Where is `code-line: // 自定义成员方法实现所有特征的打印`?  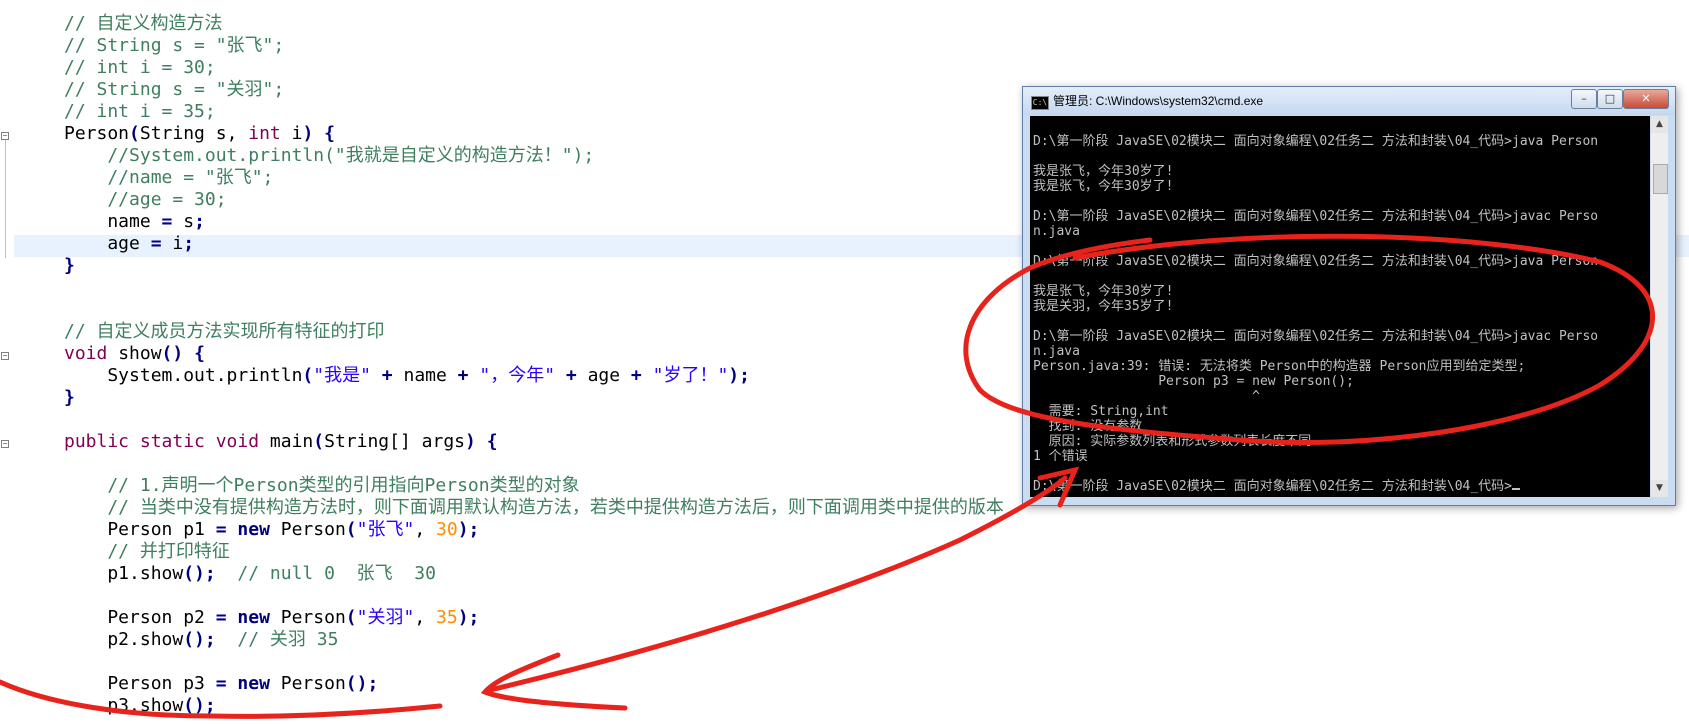
code-line: // 自定义成员方法实现所有特征的打印 is located at coordinates (224, 332).